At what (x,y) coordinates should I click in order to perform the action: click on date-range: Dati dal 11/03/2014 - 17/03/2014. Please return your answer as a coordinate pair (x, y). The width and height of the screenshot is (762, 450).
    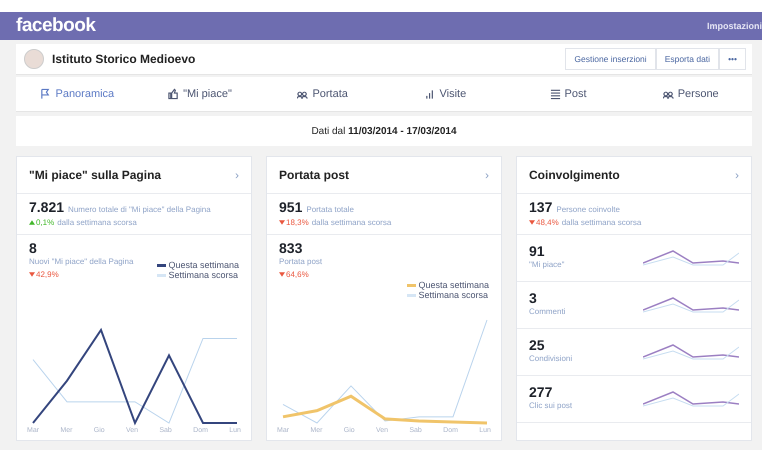
    Looking at the image, I should click on (384, 131).